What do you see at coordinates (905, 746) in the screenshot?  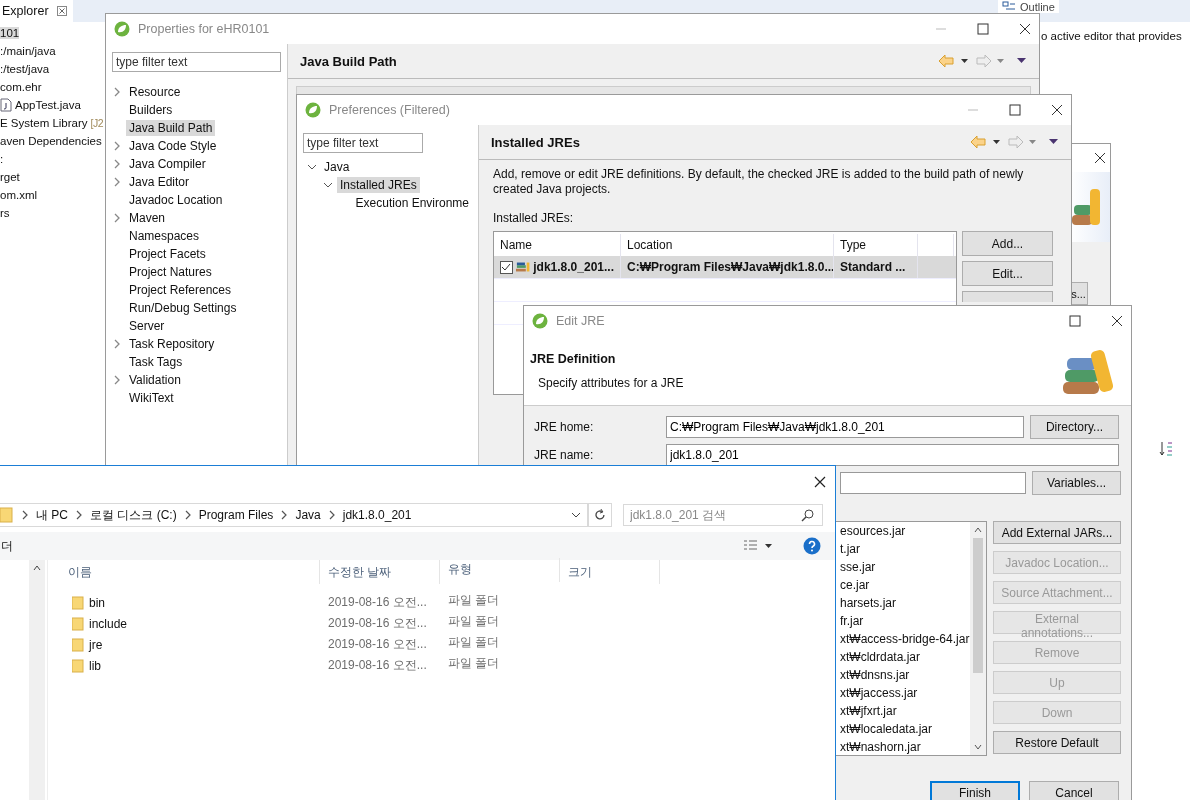 I see `list-item: xt₩nashorn.jar` at bounding box center [905, 746].